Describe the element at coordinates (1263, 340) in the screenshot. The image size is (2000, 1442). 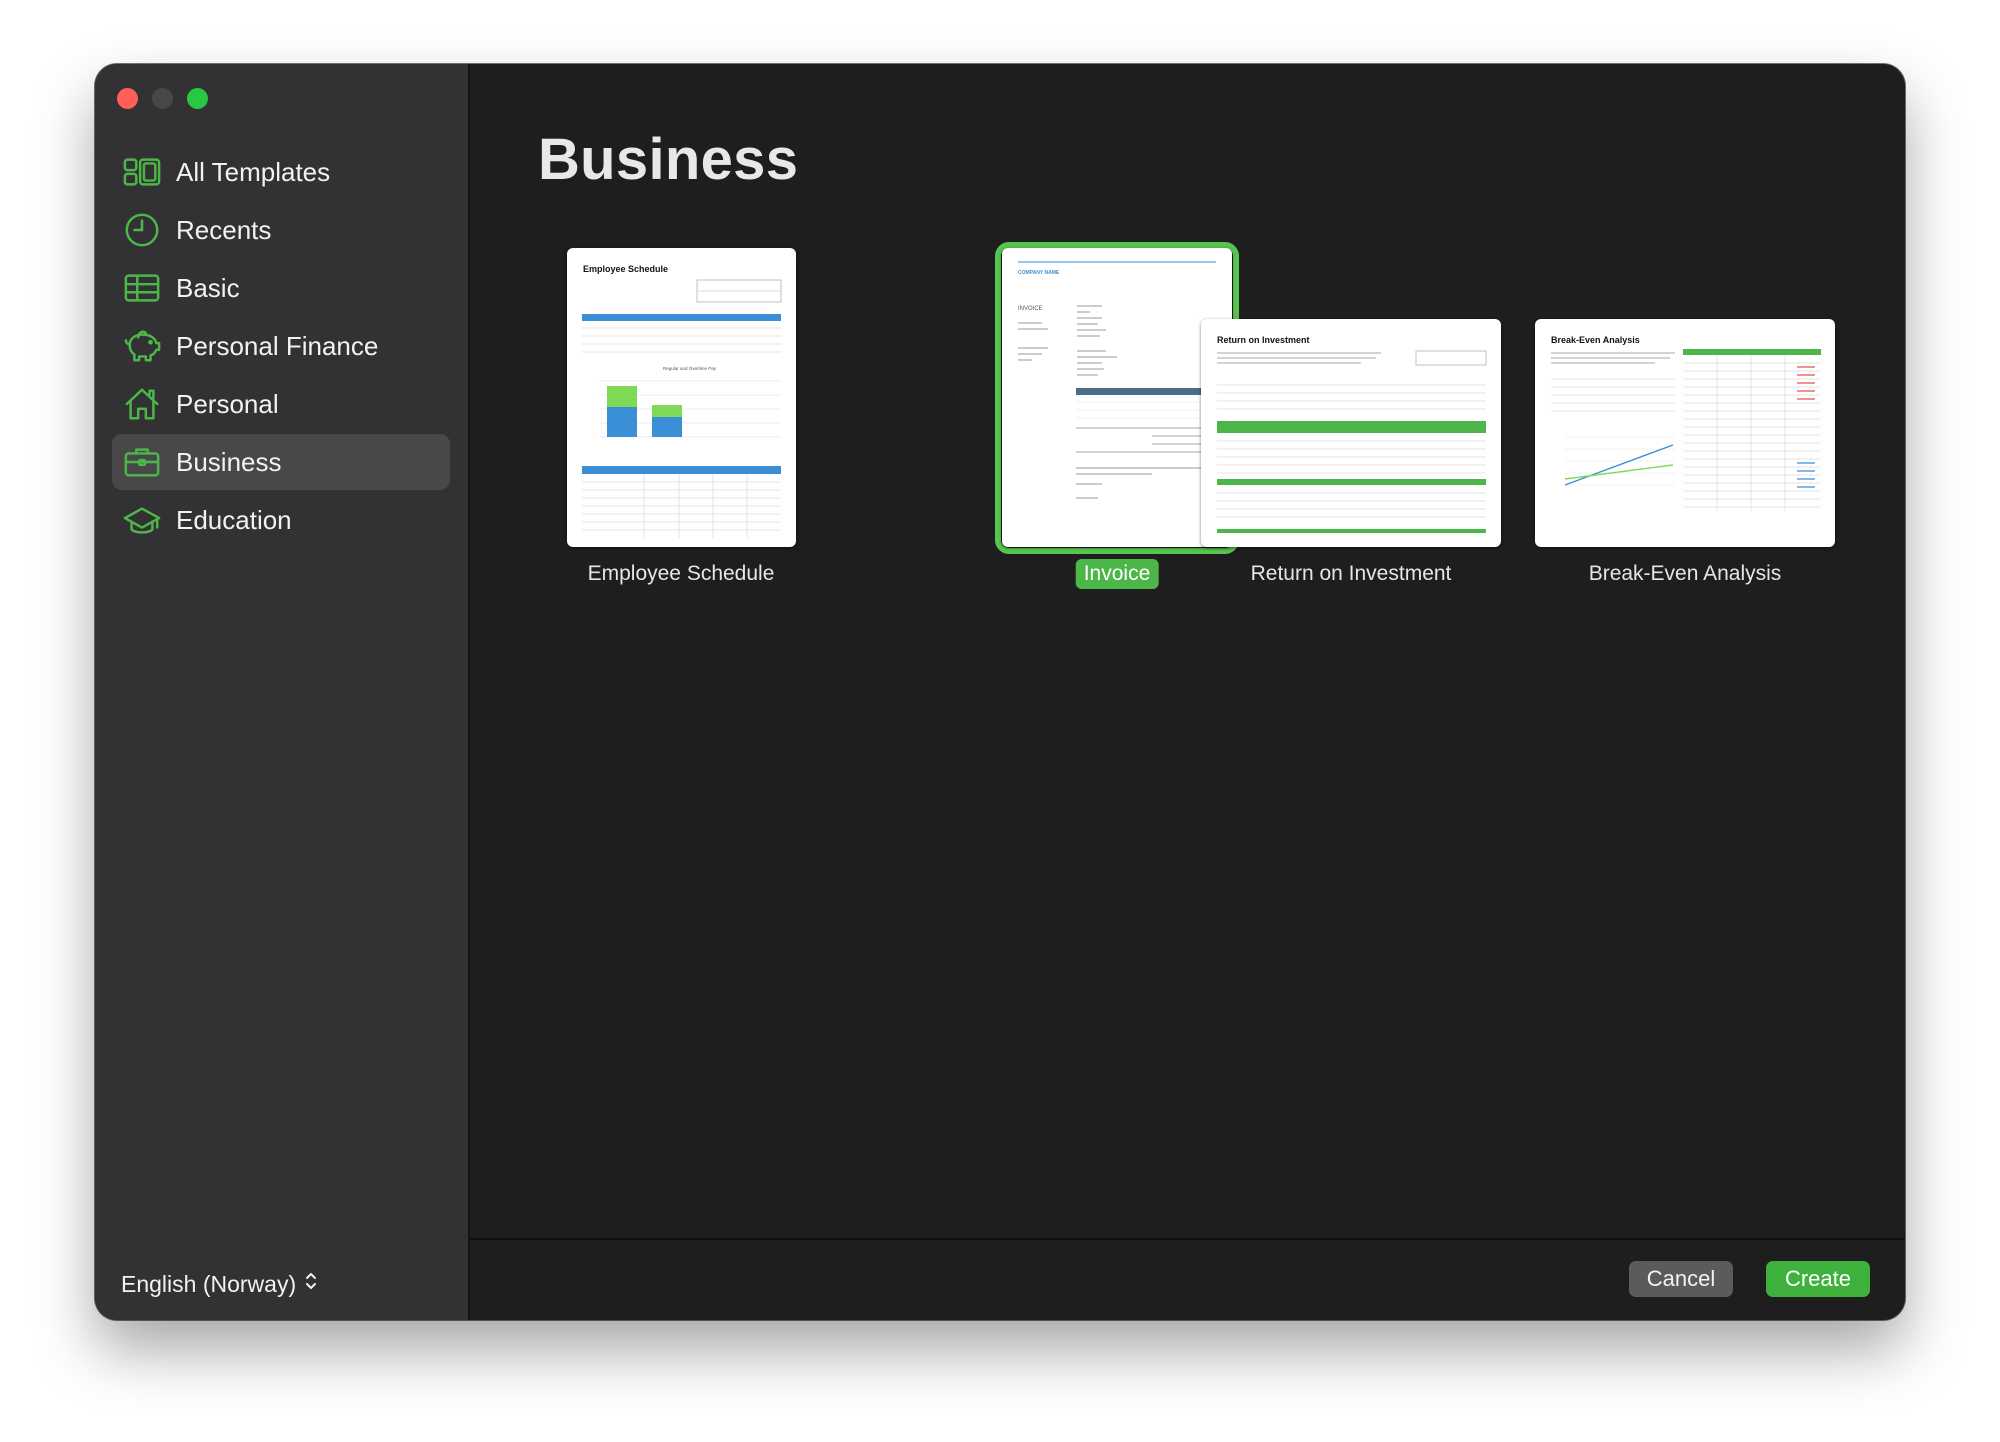
I see `thumbnail-heading: Return on Investment` at that location.